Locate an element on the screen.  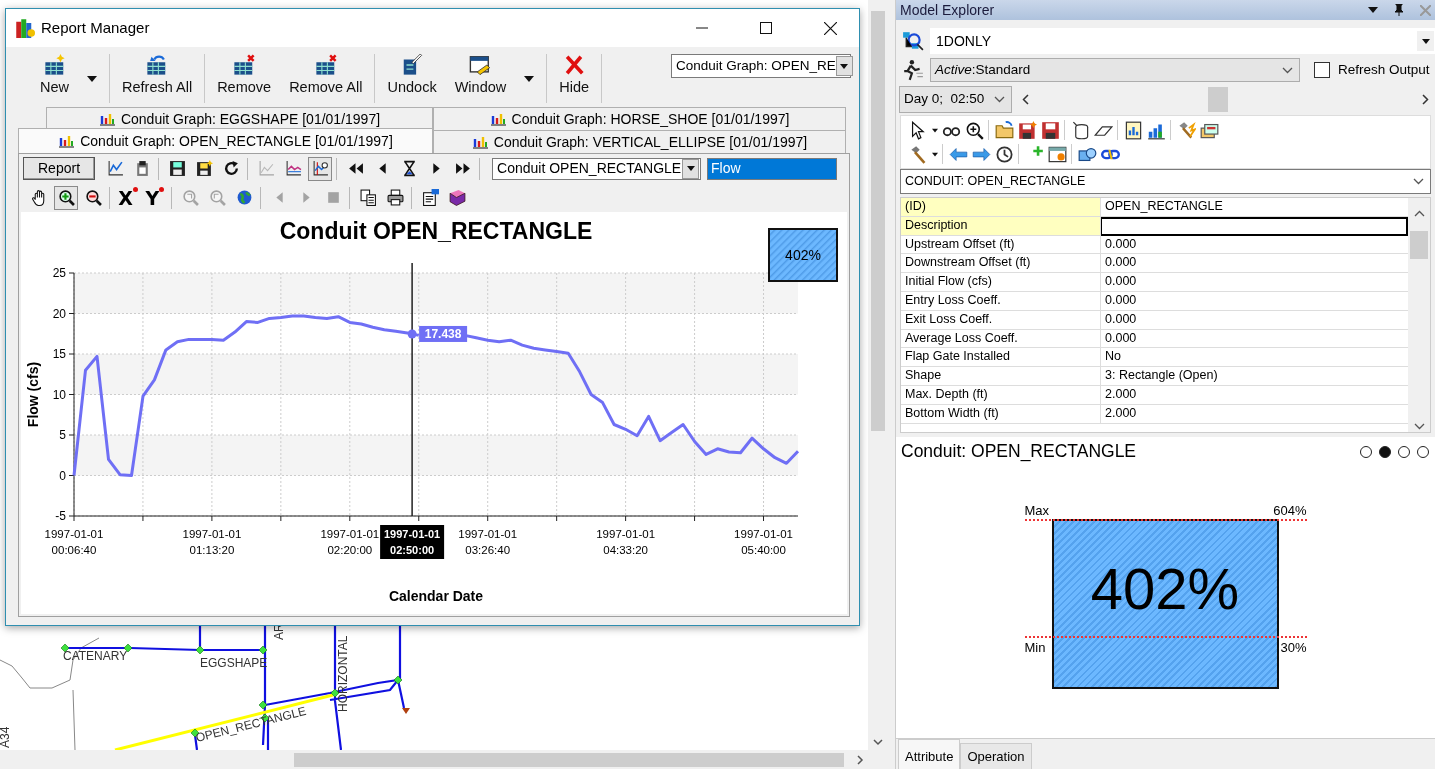
property-name: Bottom Width (ft) is located at coordinates (1001, 414).